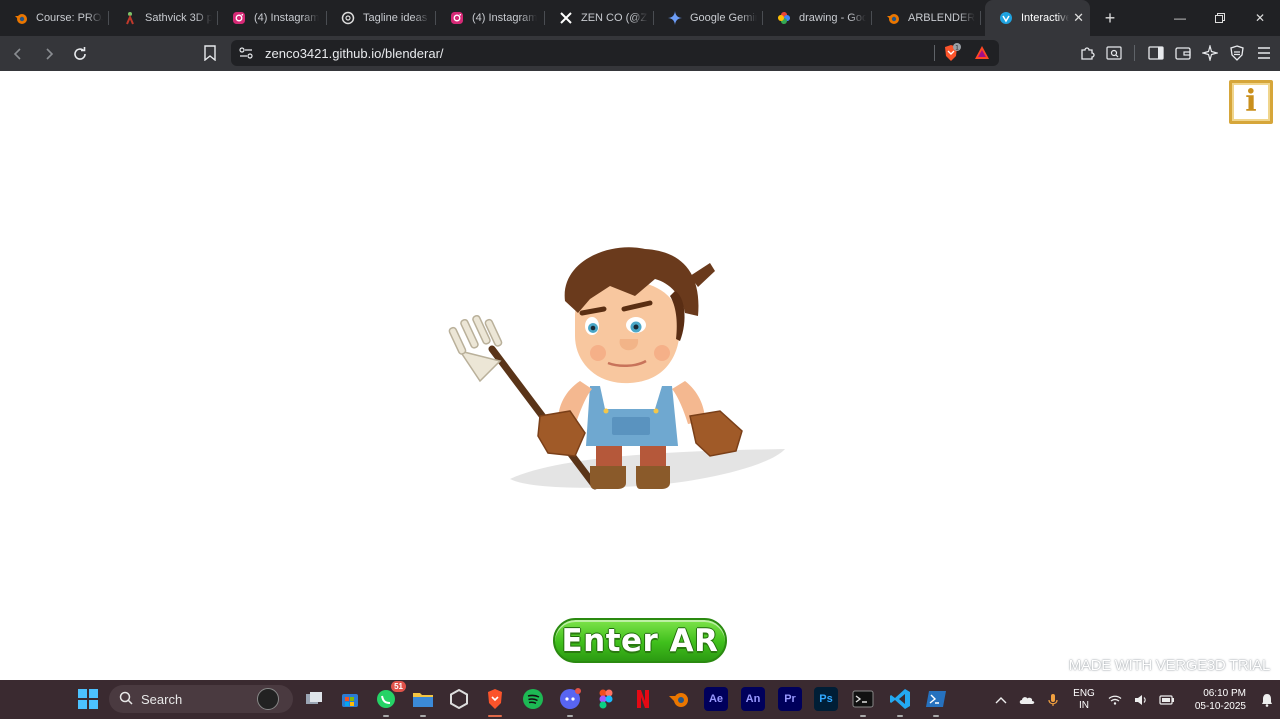  Describe the element at coordinates (396, 18) in the screenshot. I see `tab-label: Tagline ideas fo` at that location.